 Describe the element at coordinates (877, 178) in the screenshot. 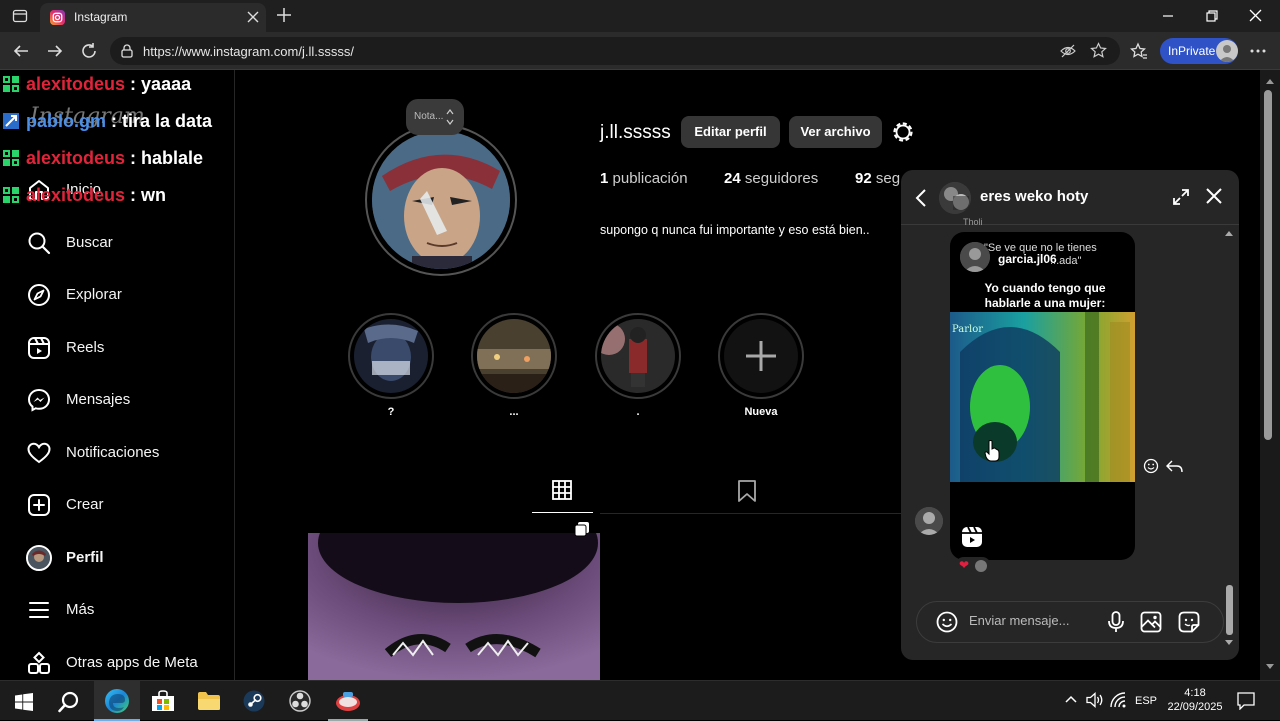

I see `stat-following: 92 seg` at that location.